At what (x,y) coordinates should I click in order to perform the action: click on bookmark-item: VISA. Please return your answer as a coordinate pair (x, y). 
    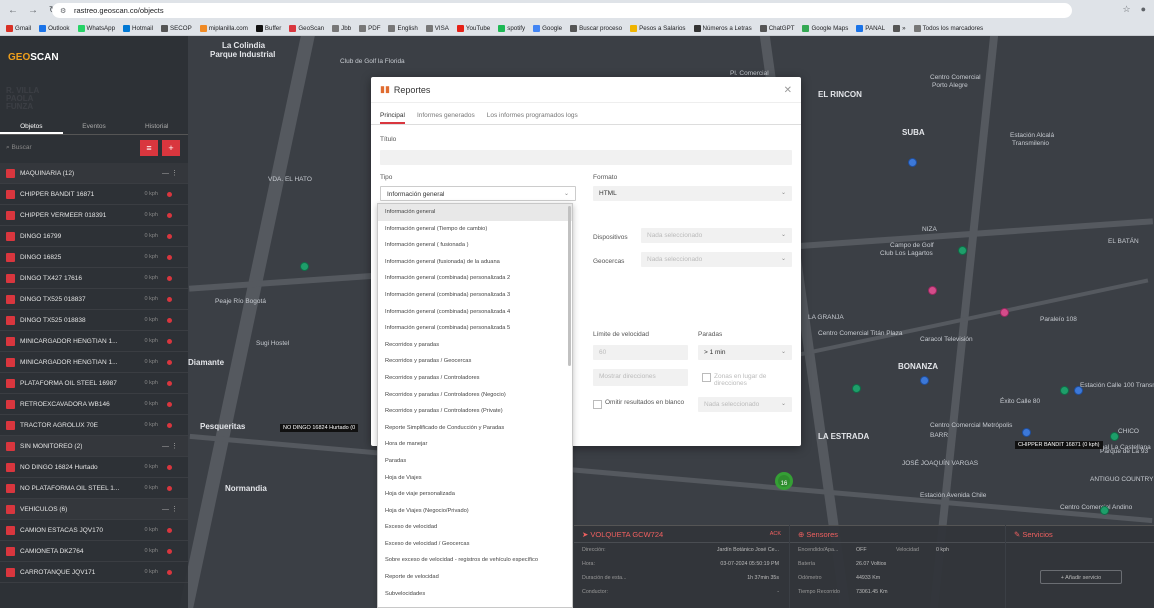
    Looking at the image, I should click on (437, 28).